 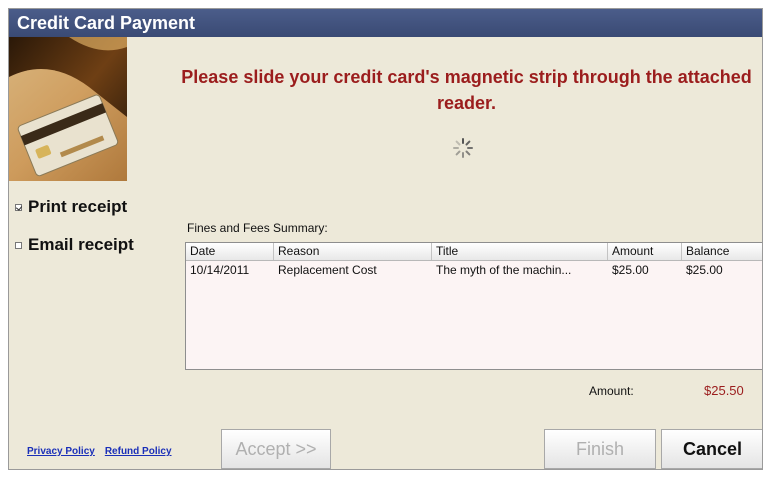 What do you see at coordinates (220, 270) in the screenshot?
I see `cell-date: 10/14/2011` at bounding box center [220, 270].